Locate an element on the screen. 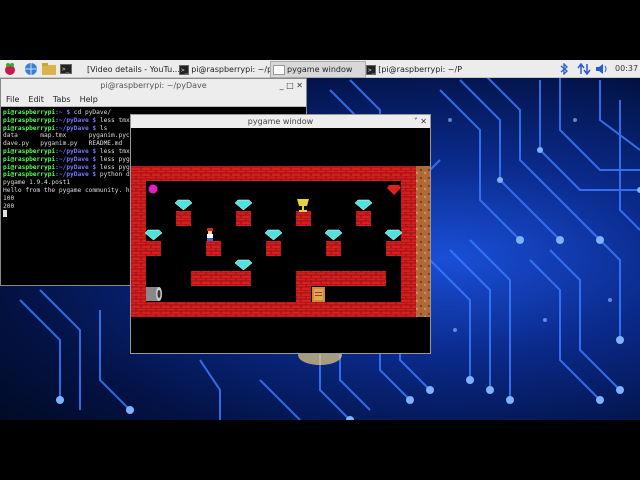 The width and height of the screenshot is (640, 480). terminal-command: ls is located at coordinates (102, 128).